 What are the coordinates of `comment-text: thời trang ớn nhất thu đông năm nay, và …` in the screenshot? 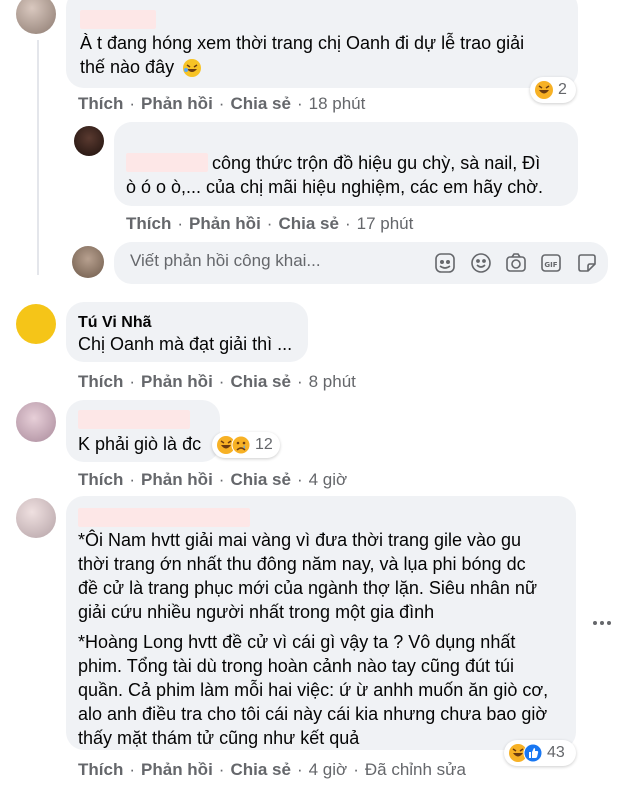 It's located at (302, 564).